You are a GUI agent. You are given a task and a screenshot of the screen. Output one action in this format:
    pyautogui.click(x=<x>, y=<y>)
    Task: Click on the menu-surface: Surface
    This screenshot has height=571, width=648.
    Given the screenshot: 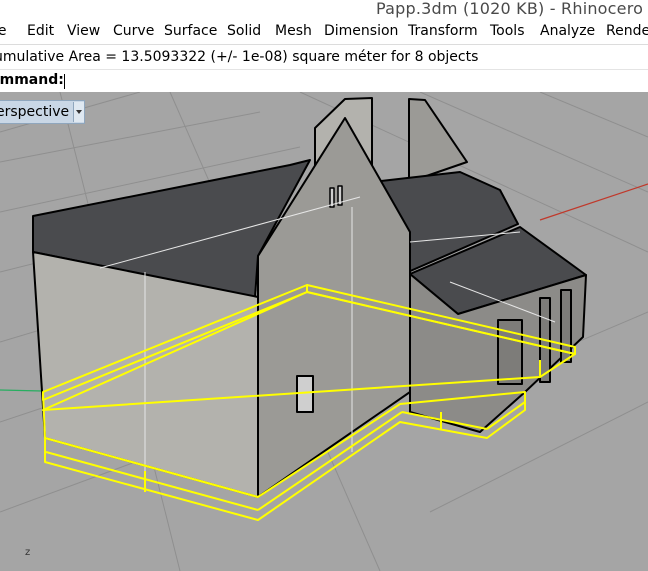 What is the action you would take?
    pyautogui.click(x=190, y=31)
    